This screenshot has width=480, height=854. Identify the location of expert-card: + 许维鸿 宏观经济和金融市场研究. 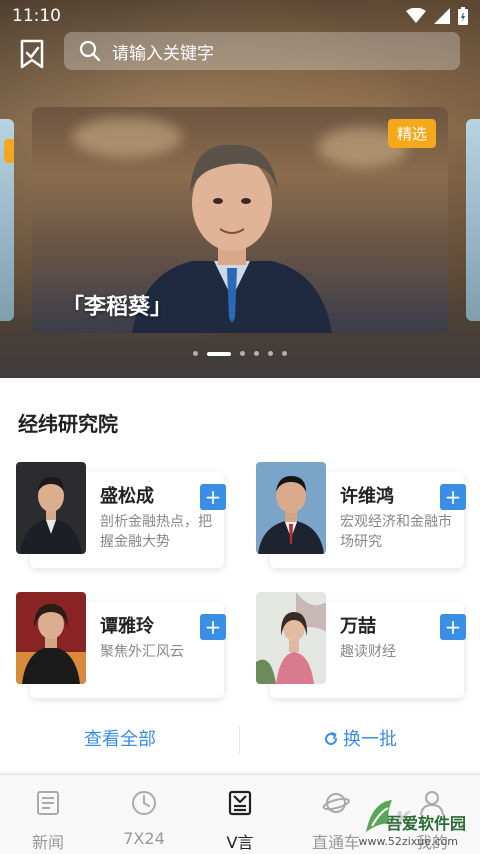
(361, 515).